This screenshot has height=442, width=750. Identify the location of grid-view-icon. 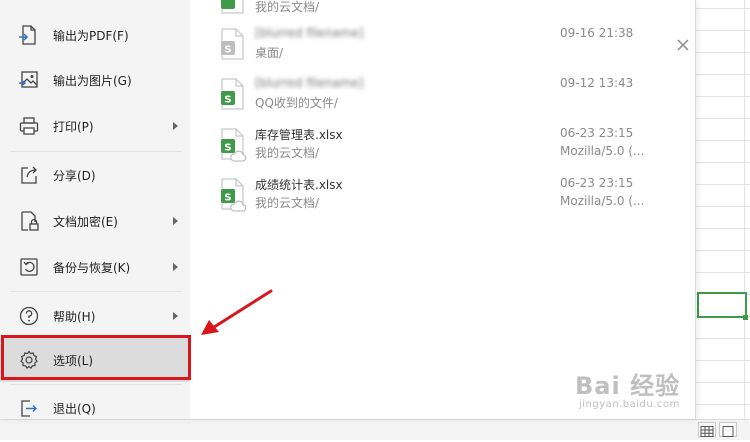
(707, 431).